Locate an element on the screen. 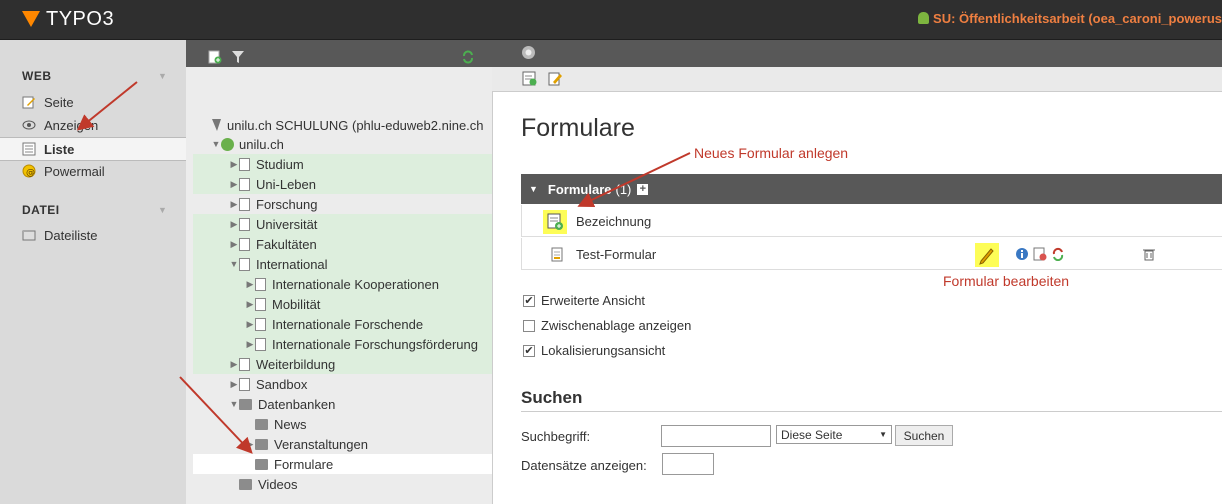 The image size is (1222, 504). info-icon is located at coordinates (1022, 255).